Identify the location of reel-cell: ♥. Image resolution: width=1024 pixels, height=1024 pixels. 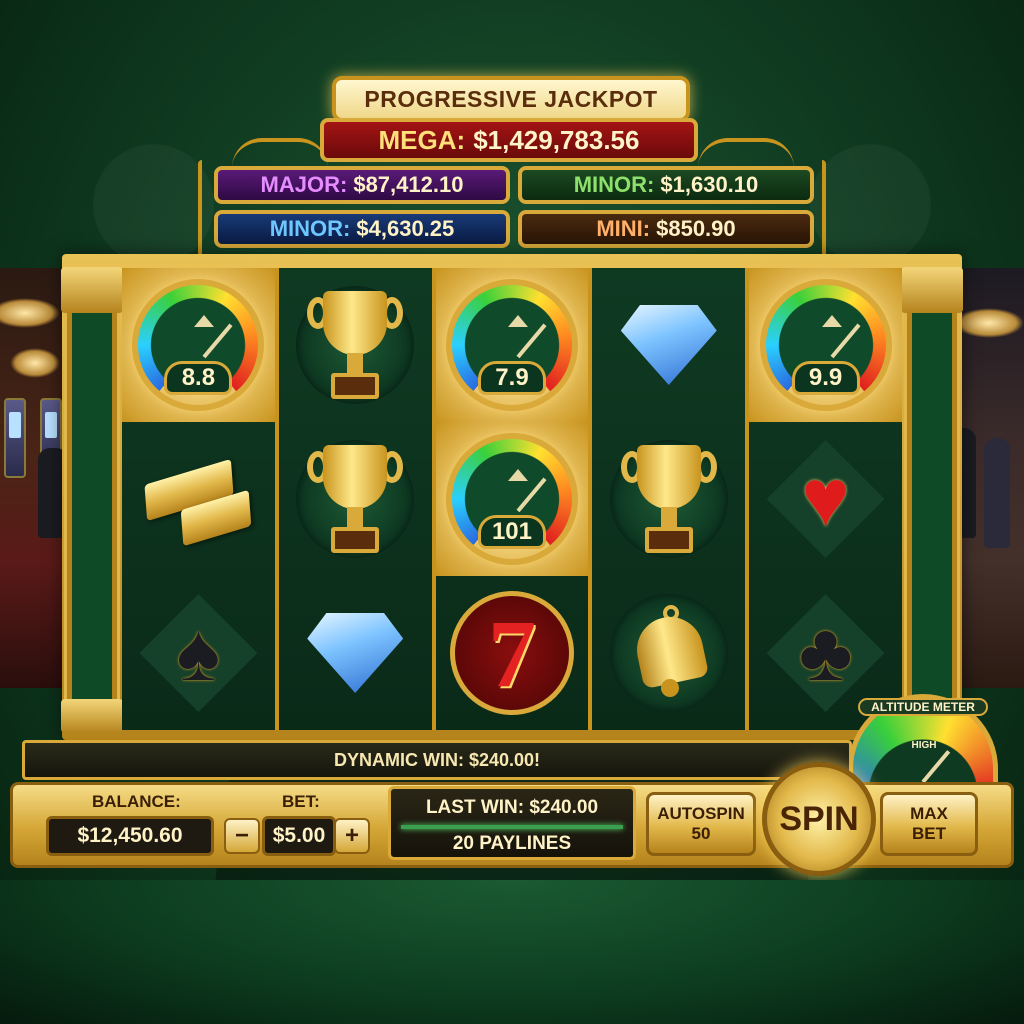
(825, 499).